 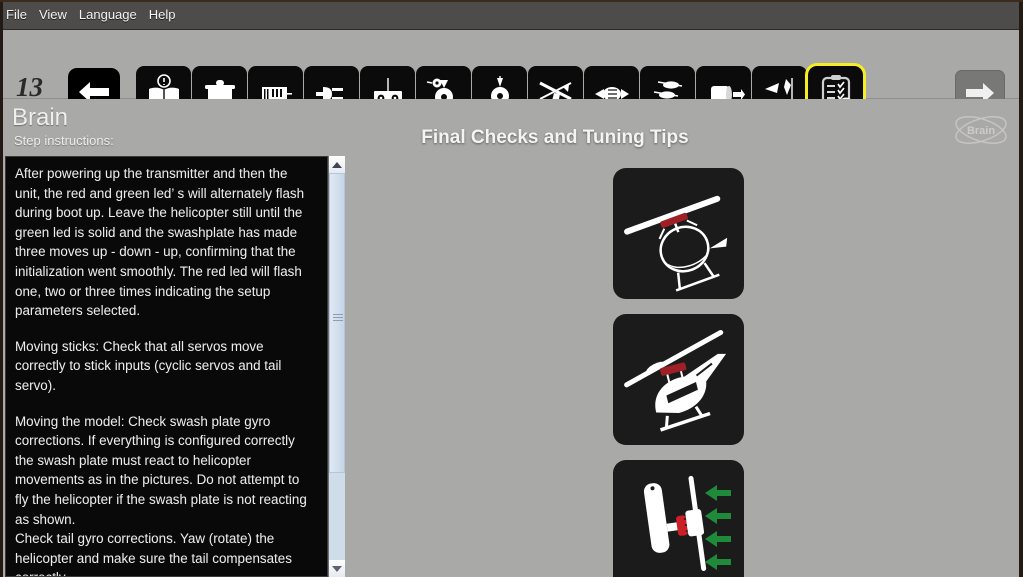 I want to click on scroll-down-arrow-icon, so click(x=337, y=568).